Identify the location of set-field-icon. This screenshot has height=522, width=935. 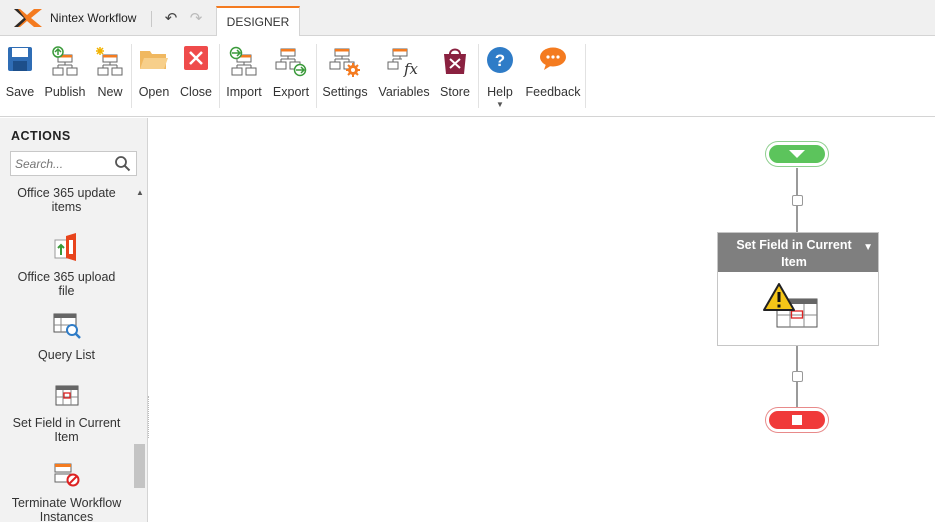
(67, 397).